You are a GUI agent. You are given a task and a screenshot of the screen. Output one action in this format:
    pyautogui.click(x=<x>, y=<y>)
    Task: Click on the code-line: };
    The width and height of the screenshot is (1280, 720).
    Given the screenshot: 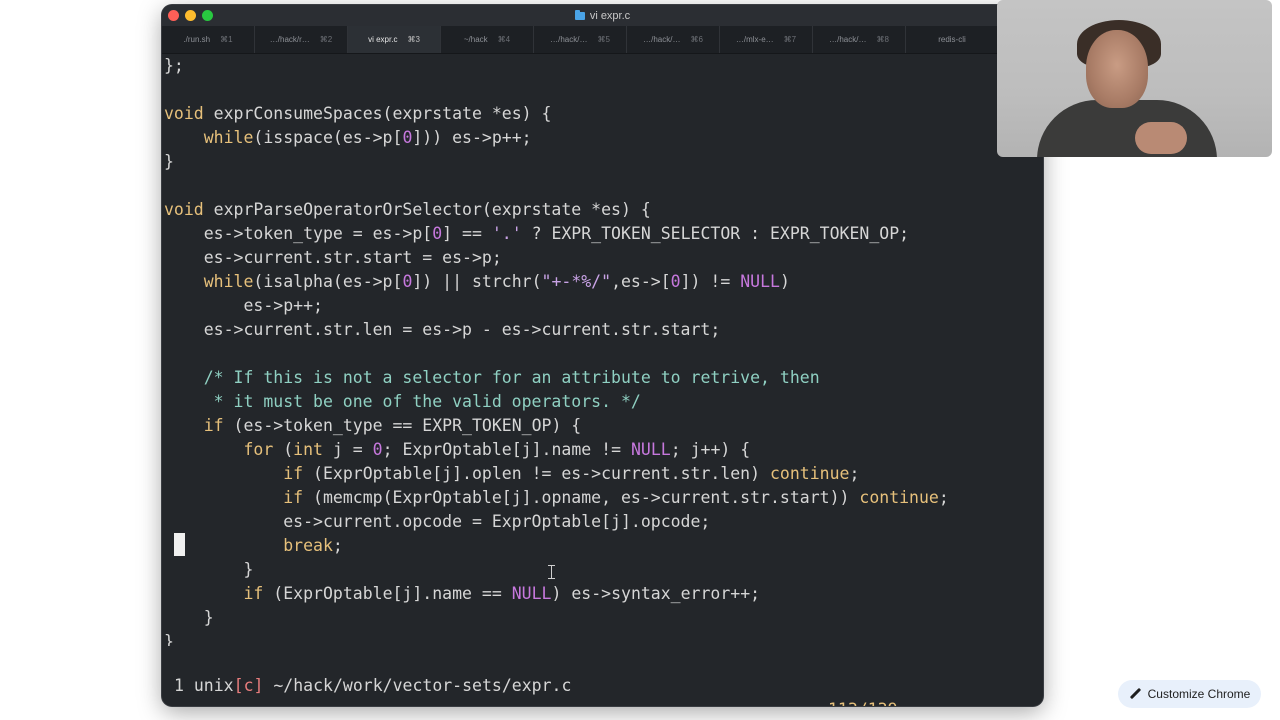 What is the action you would take?
    pyautogui.click(x=602, y=66)
    